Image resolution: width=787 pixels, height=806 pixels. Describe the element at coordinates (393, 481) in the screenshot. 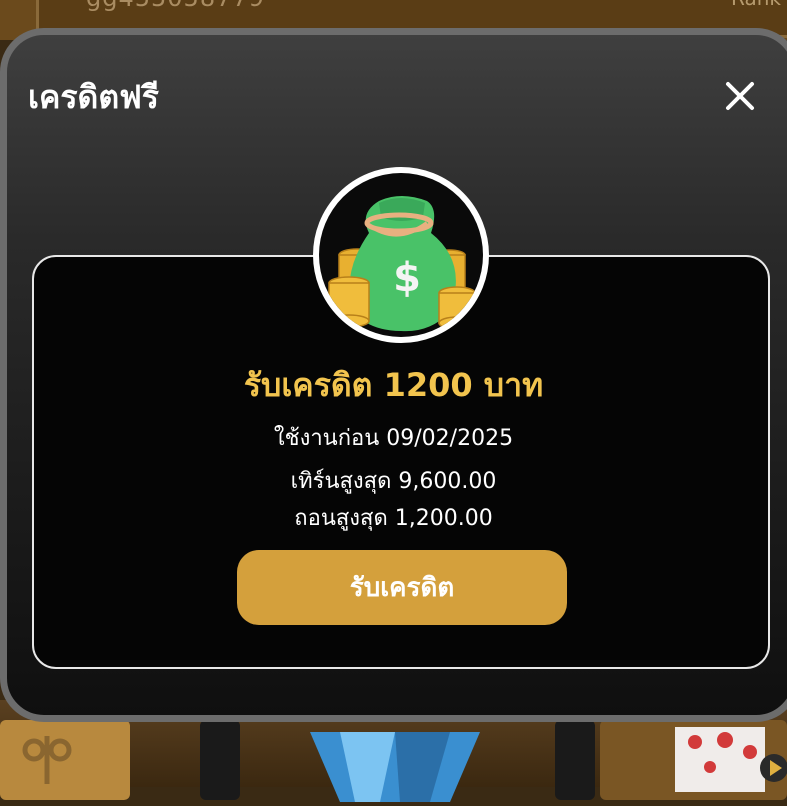

I see `max-turnover-text: เทิร์นสูงสุด 9,600.00` at that location.